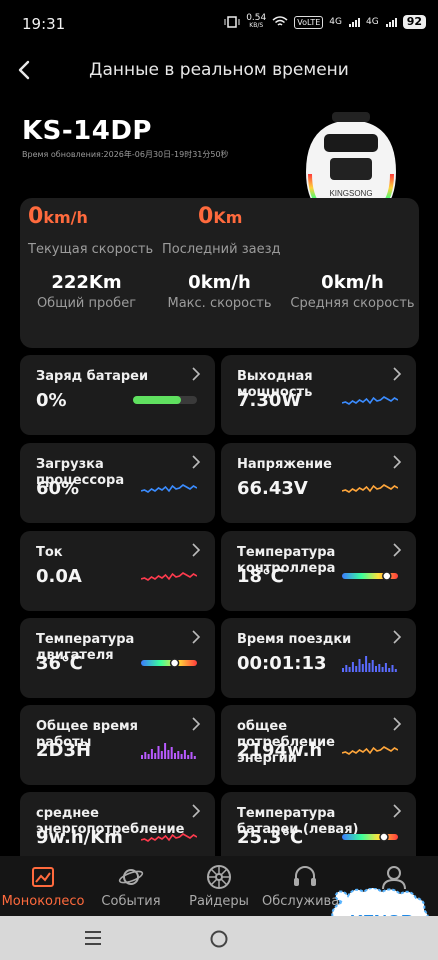 The width and height of the screenshot is (438, 960). Describe the element at coordinates (86, 303) in the screenshot. I see `total-mileage-label: Общий пробег` at that location.